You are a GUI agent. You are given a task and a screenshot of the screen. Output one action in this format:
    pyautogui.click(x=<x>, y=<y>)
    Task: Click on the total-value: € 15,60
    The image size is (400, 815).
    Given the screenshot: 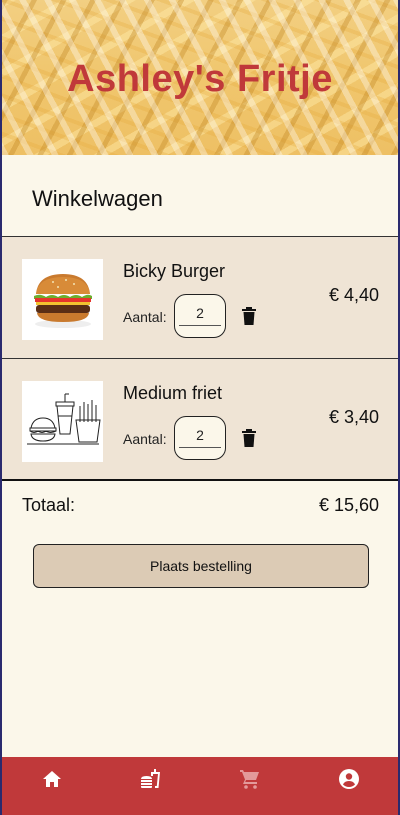 What is the action you would take?
    pyautogui.click(x=348, y=505)
    